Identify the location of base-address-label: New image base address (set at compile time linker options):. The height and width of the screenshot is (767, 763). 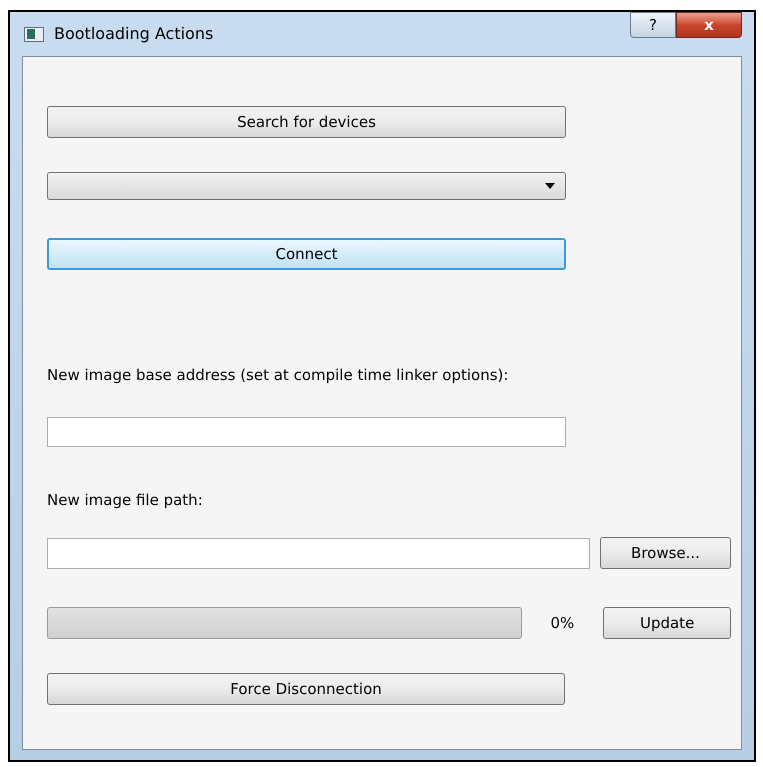
(278, 375).